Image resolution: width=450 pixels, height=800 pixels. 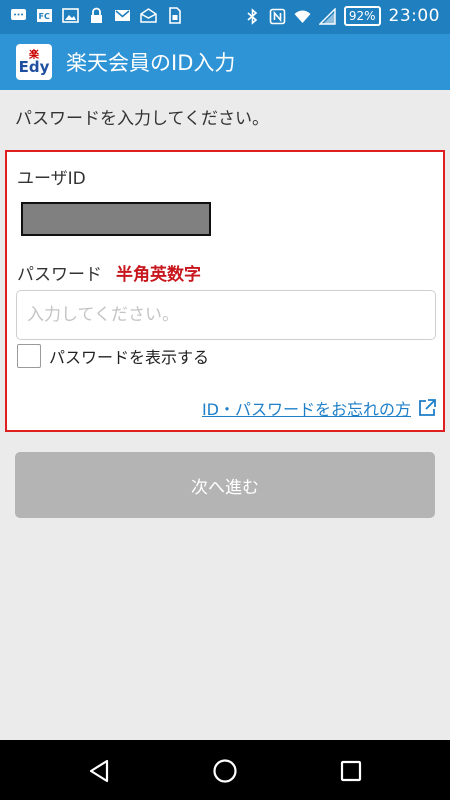 What do you see at coordinates (122, 15) in the screenshot?
I see `gmail-icon` at bounding box center [122, 15].